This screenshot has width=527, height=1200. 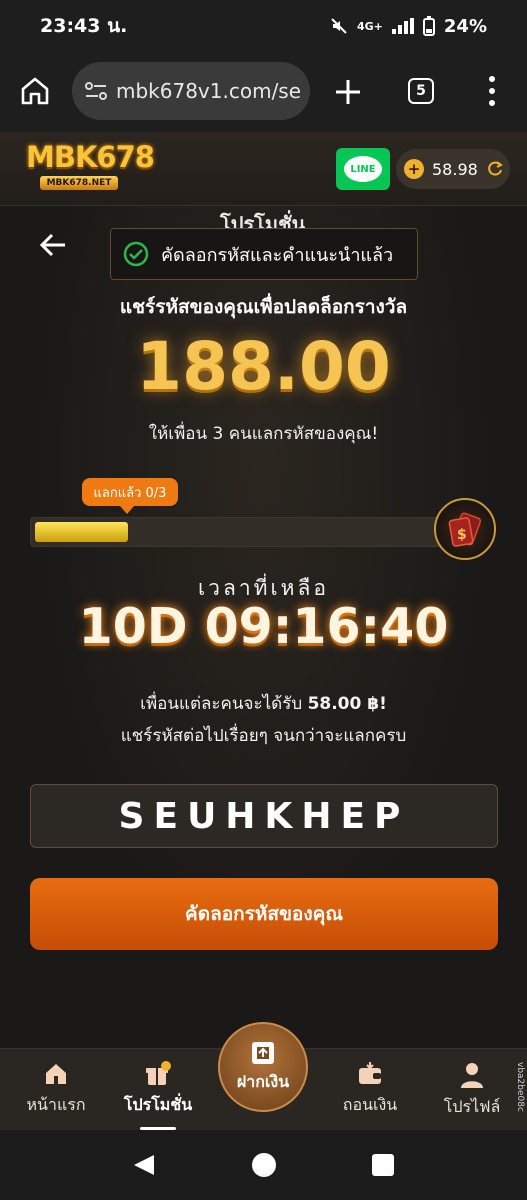 I want to click on progress-fill, so click(x=81, y=532).